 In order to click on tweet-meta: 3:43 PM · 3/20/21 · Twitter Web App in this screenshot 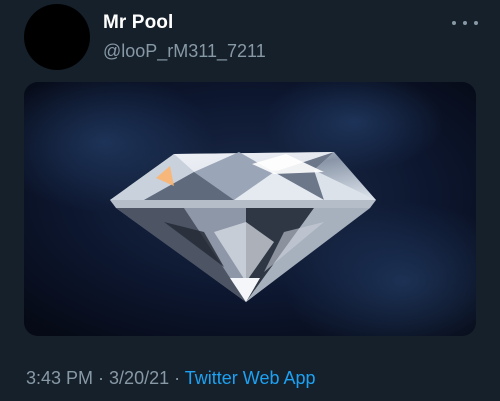, I will do `click(171, 378)`.